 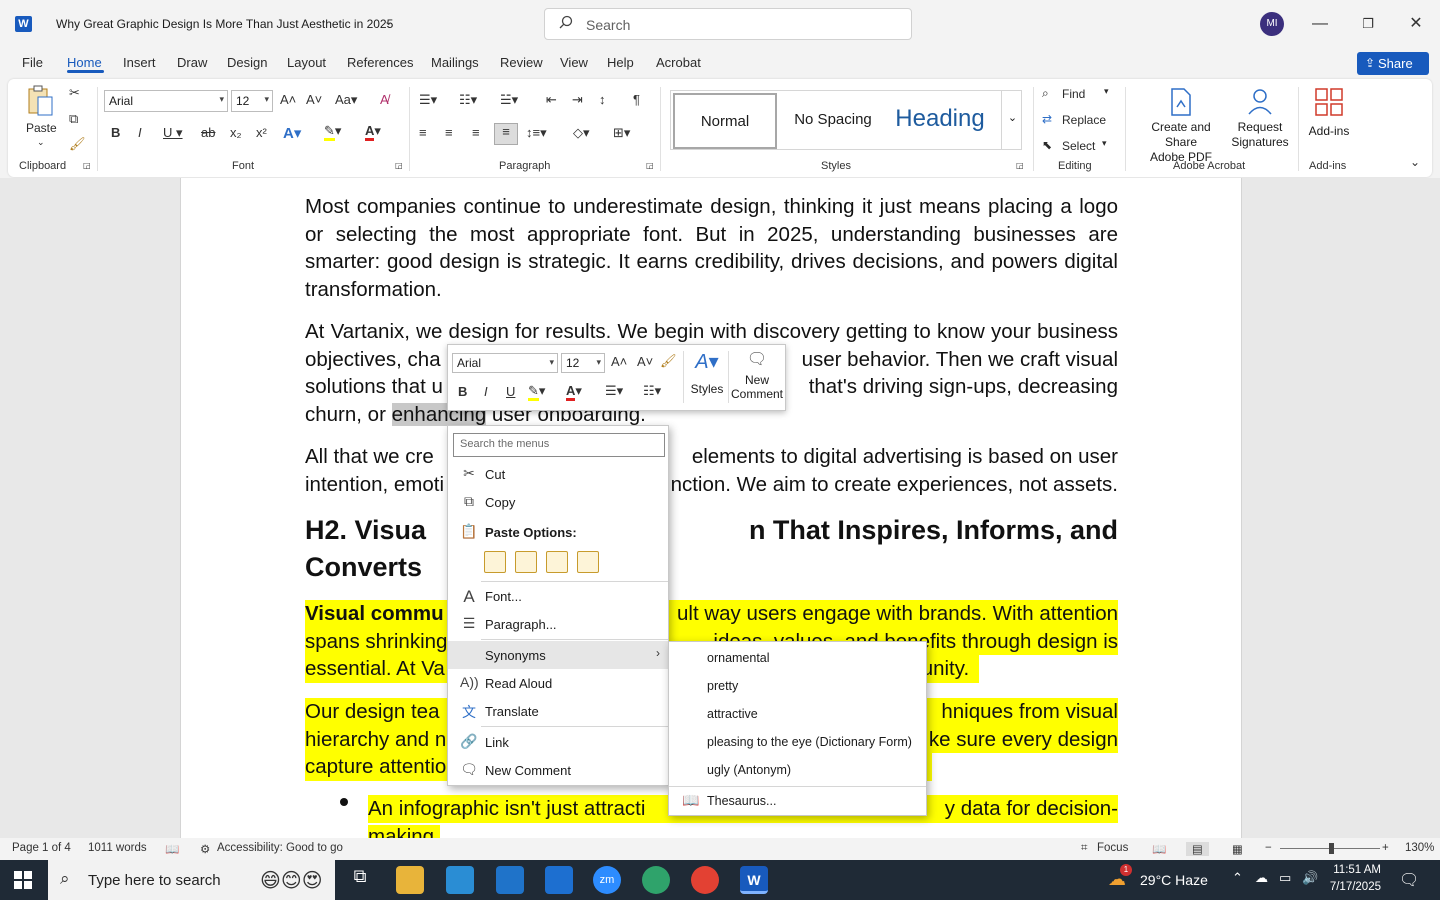 I want to click on format-painter-icon: 🖌, so click(x=668, y=361).